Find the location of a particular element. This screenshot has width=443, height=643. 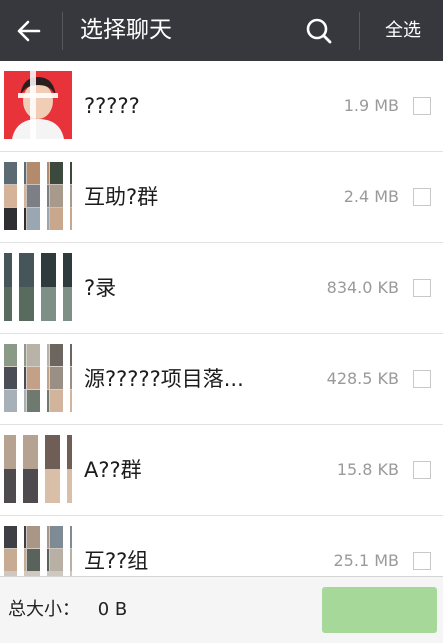

delete-button is located at coordinates (379, 610).